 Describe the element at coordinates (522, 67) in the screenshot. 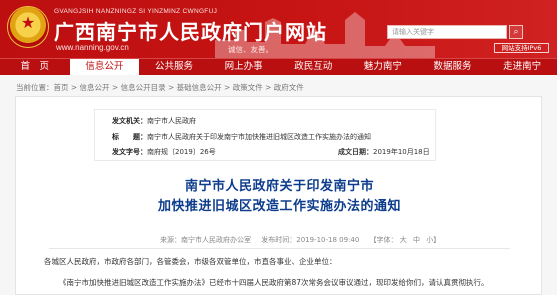

I see `nav-item-about-nanning: 走进南宁` at that location.